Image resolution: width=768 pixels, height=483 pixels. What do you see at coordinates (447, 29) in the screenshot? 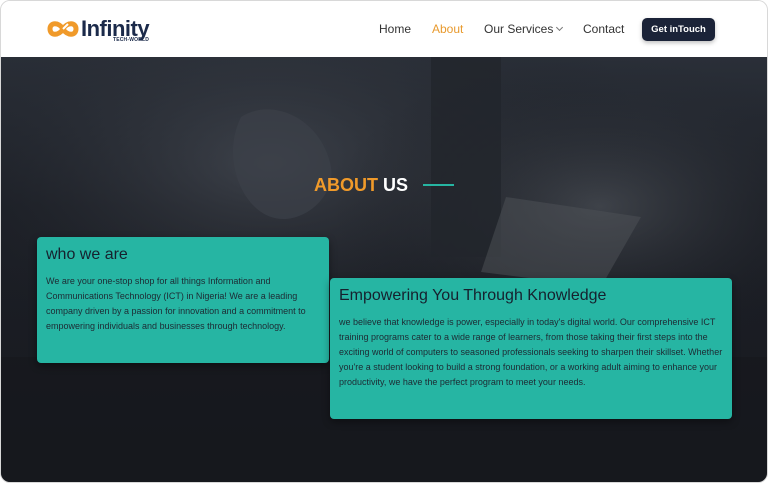
I see `nav-about: About` at bounding box center [447, 29].